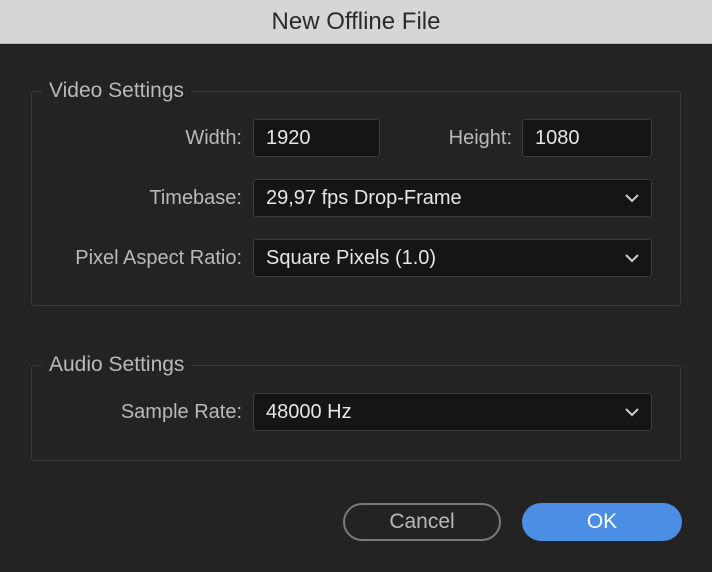  Describe the element at coordinates (309, 412) in the screenshot. I see `sample-rate-value: 48000 Hz` at that location.